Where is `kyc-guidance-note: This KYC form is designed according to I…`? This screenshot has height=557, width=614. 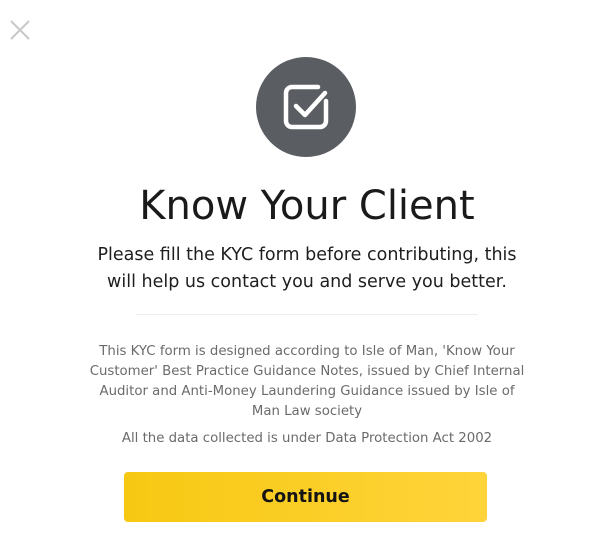 kyc-guidance-note: This KYC form is designed according to I… is located at coordinates (307, 381).